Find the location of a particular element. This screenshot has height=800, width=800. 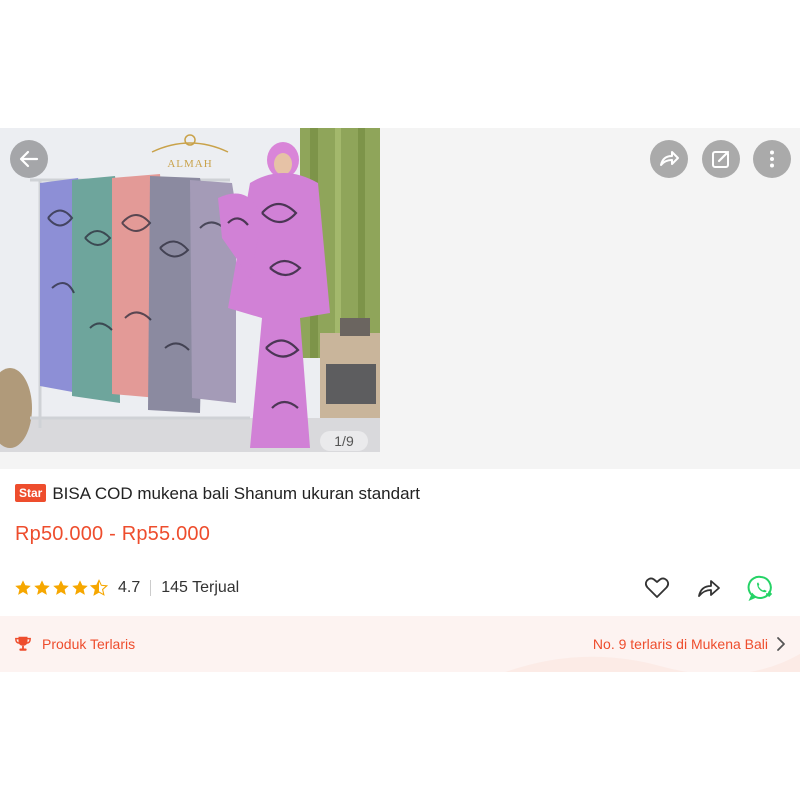

rating-value: 4.7 is located at coordinates (129, 587).